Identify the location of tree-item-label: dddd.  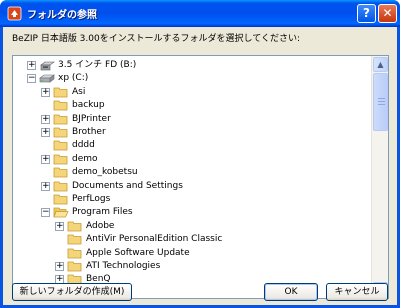
(83, 145).